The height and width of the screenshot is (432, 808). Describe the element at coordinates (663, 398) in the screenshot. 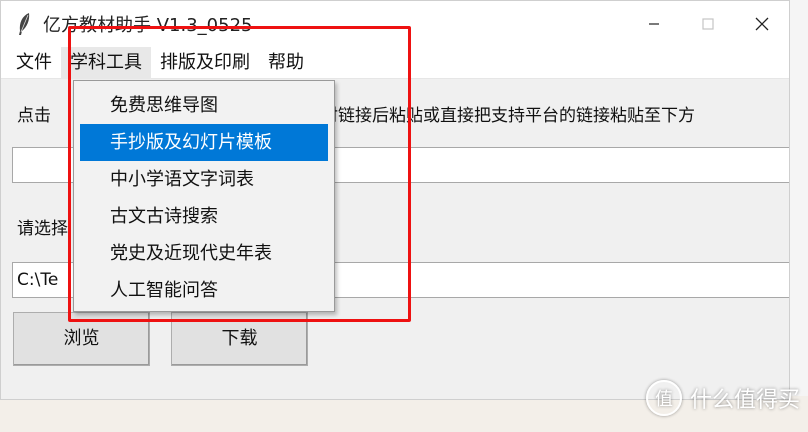

I see `watermark-logo-icon: 值` at that location.